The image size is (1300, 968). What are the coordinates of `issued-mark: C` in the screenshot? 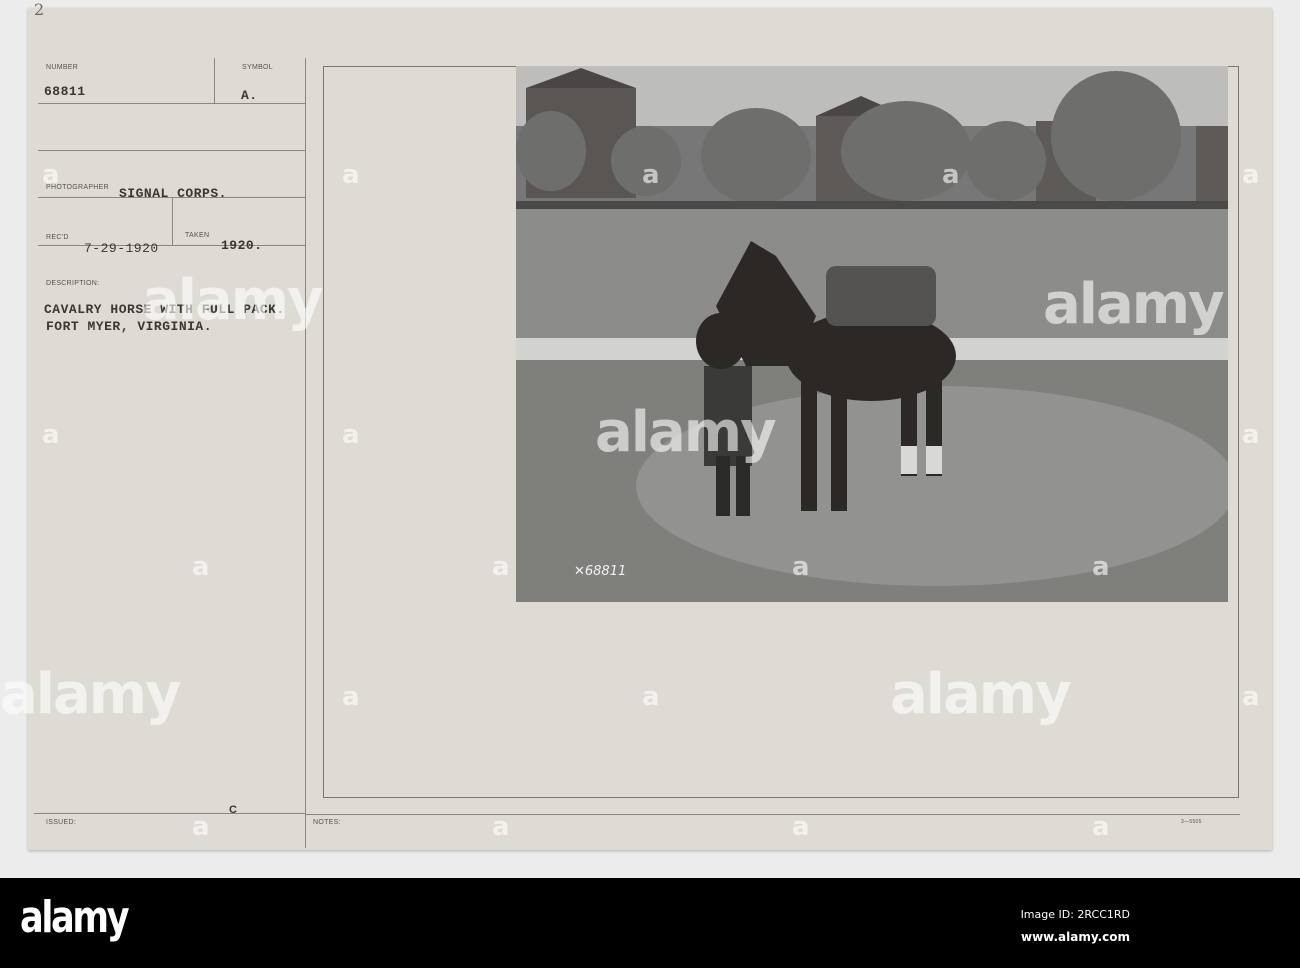 It's located at (233, 810).